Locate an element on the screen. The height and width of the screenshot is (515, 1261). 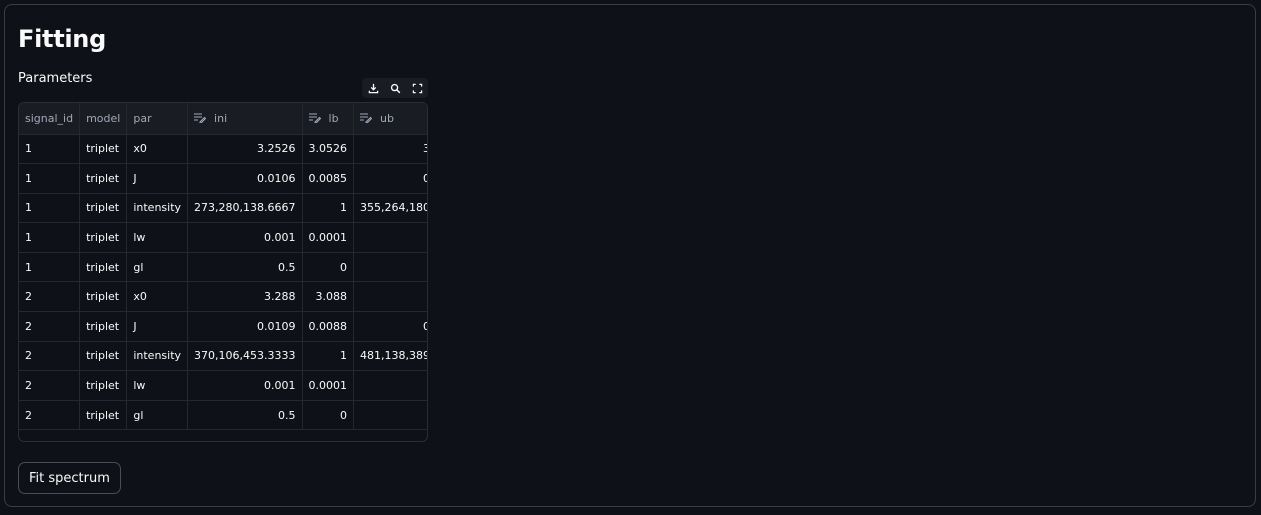
table-row: 1tripletlw0.0010.00010.03 is located at coordinates (223, 237).